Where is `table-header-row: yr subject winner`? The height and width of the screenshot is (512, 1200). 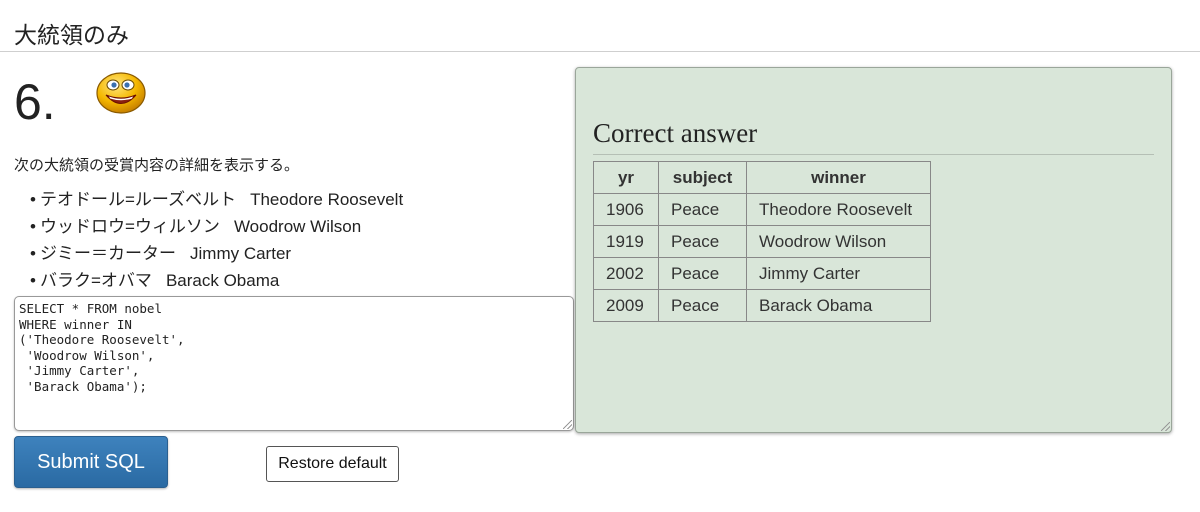 table-header-row: yr subject winner is located at coordinates (762, 177).